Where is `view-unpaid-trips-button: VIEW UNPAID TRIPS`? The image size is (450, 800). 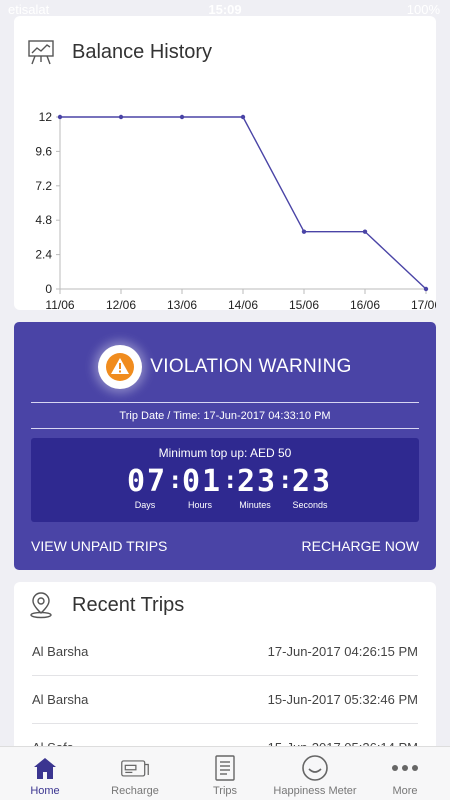 view-unpaid-trips-button: VIEW UNPAID TRIPS is located at coordinates (99, 546).